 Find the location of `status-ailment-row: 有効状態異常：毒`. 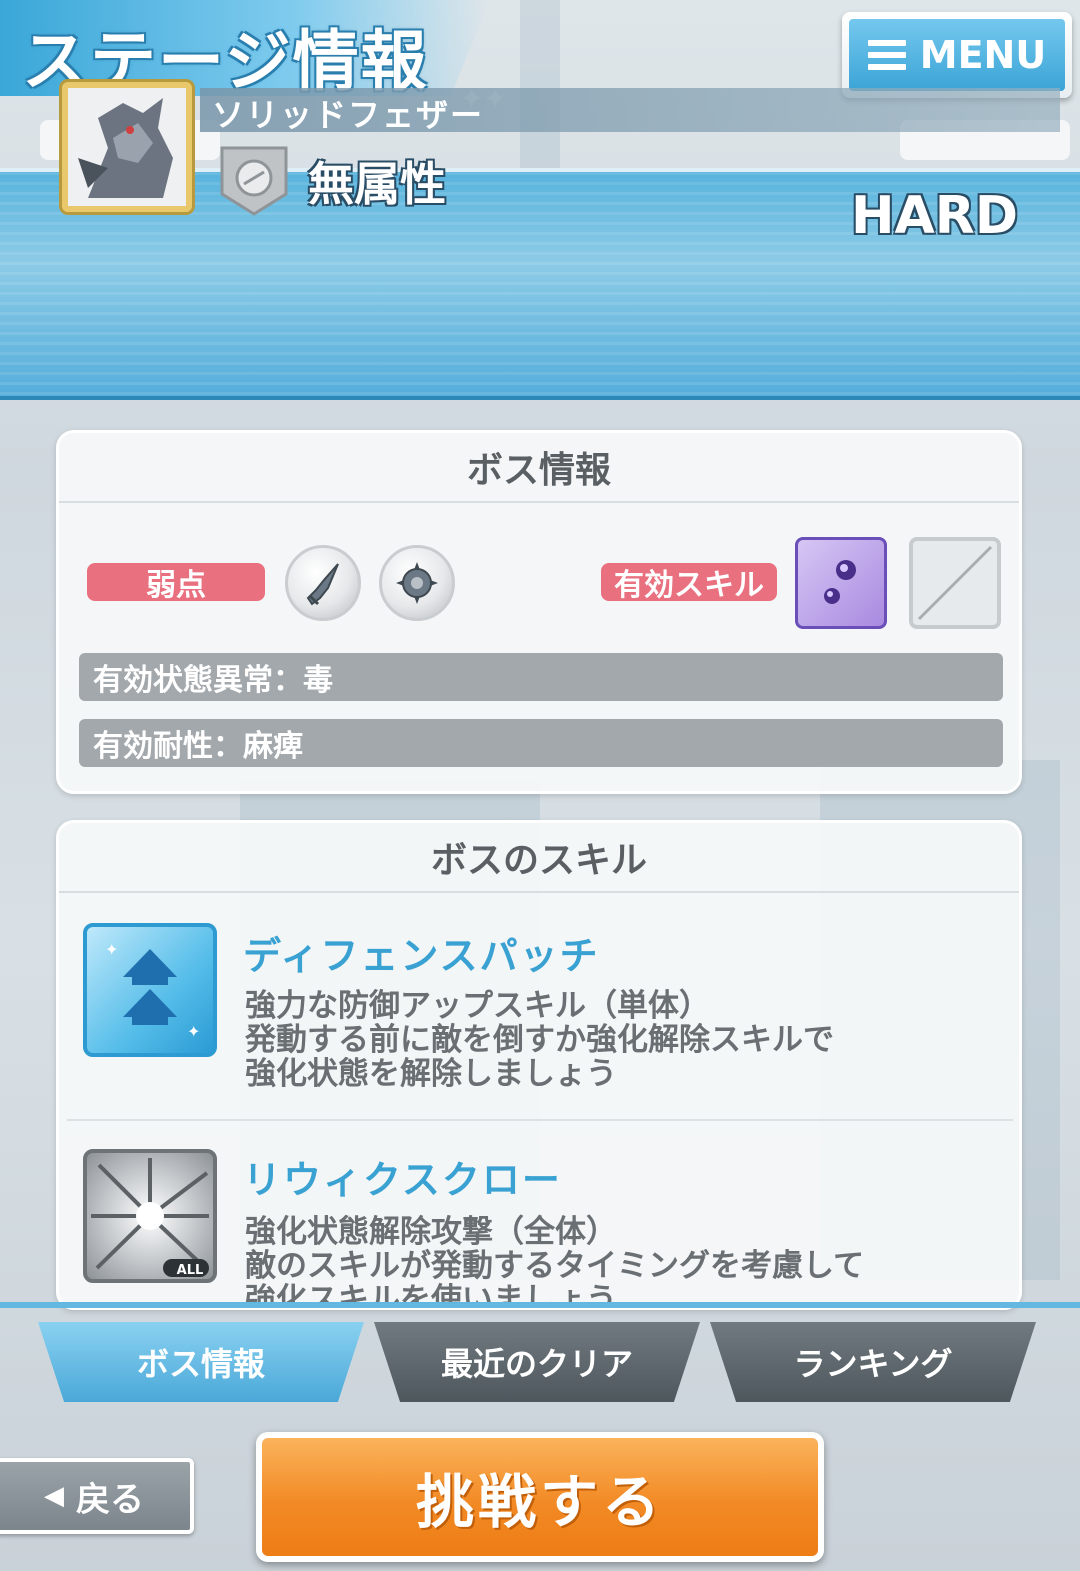

status-ailment-row: 有効状態異常：毒 is located at coordinates (541, 677).